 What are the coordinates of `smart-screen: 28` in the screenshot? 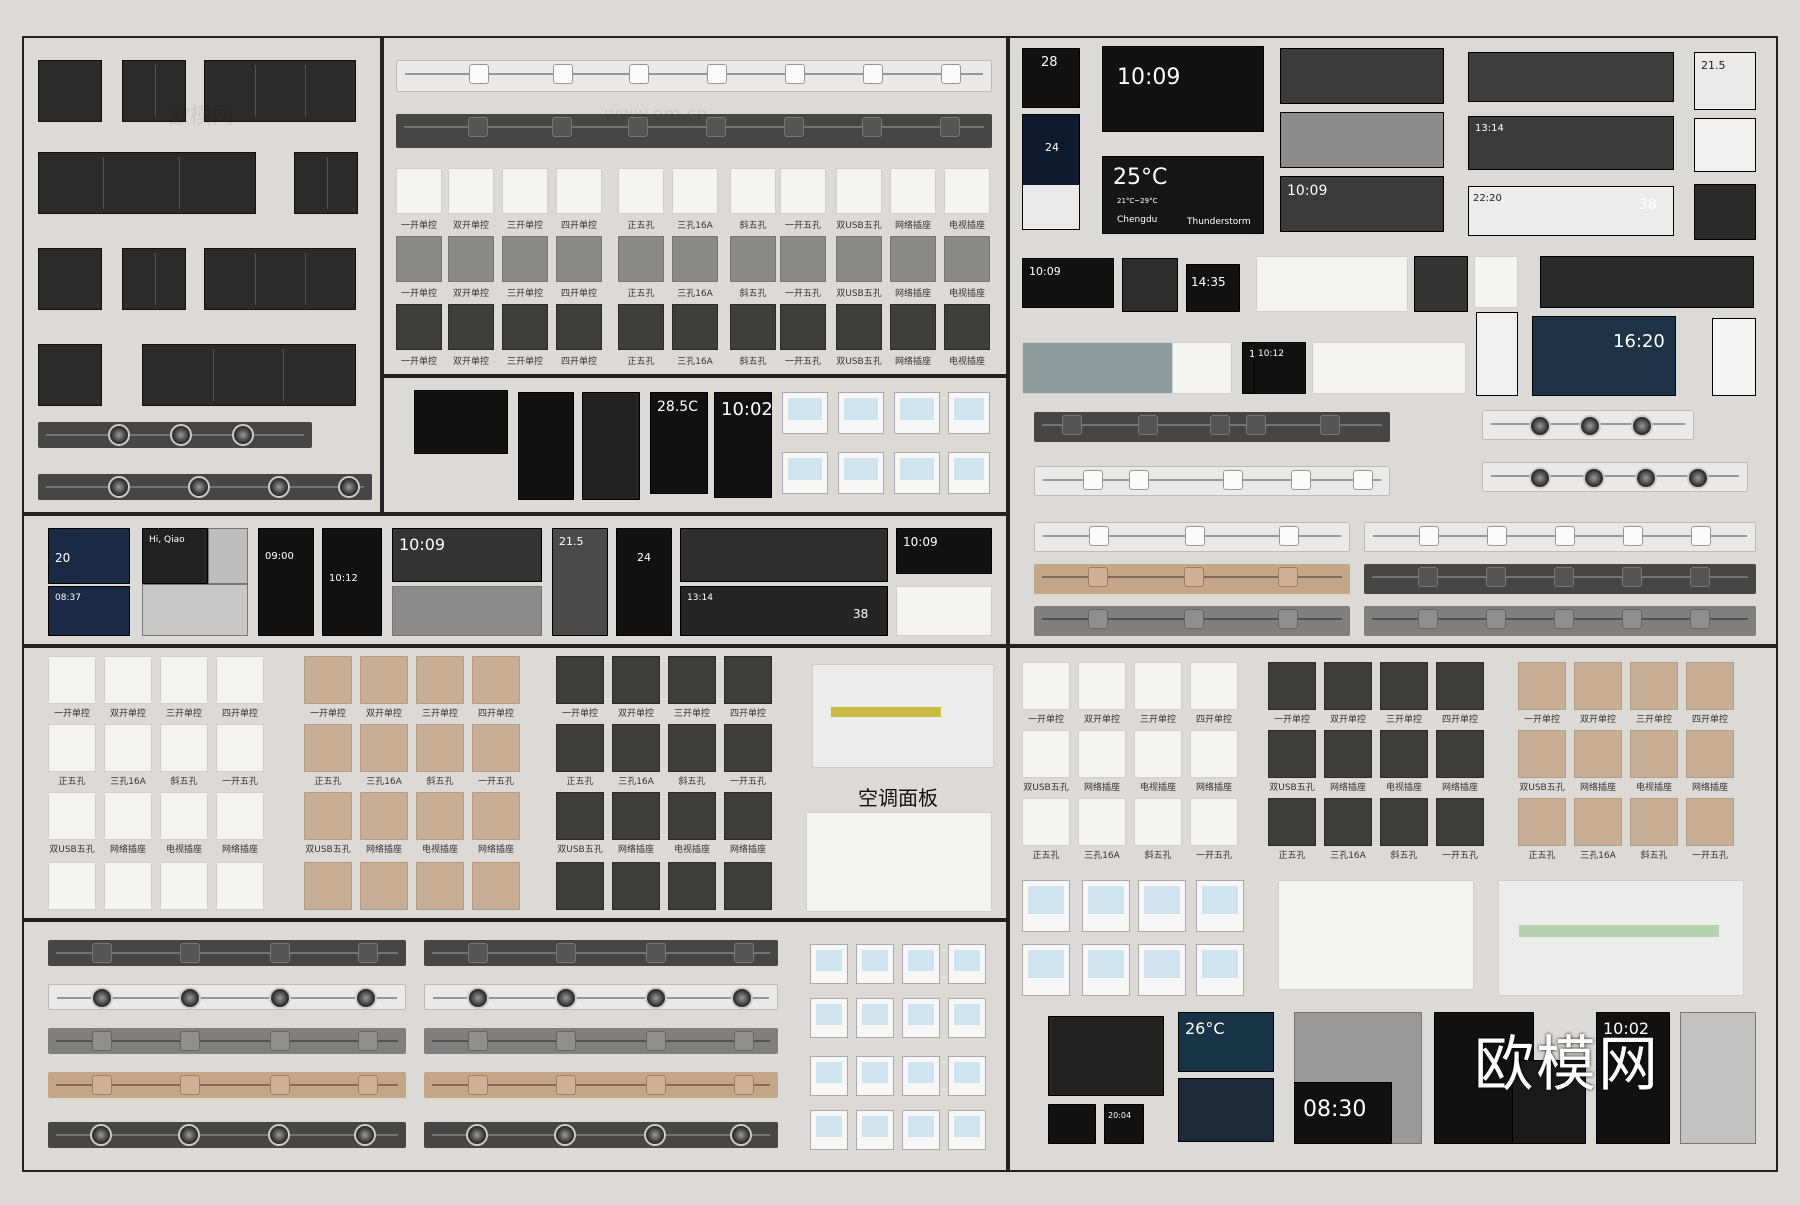 It's located at (1051, 78).